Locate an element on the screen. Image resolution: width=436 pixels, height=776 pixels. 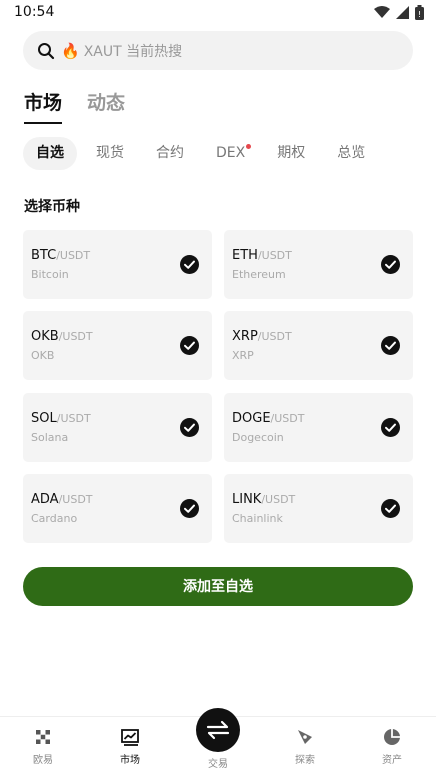
nav-label: 探索 is located at coordinates (305, 760).